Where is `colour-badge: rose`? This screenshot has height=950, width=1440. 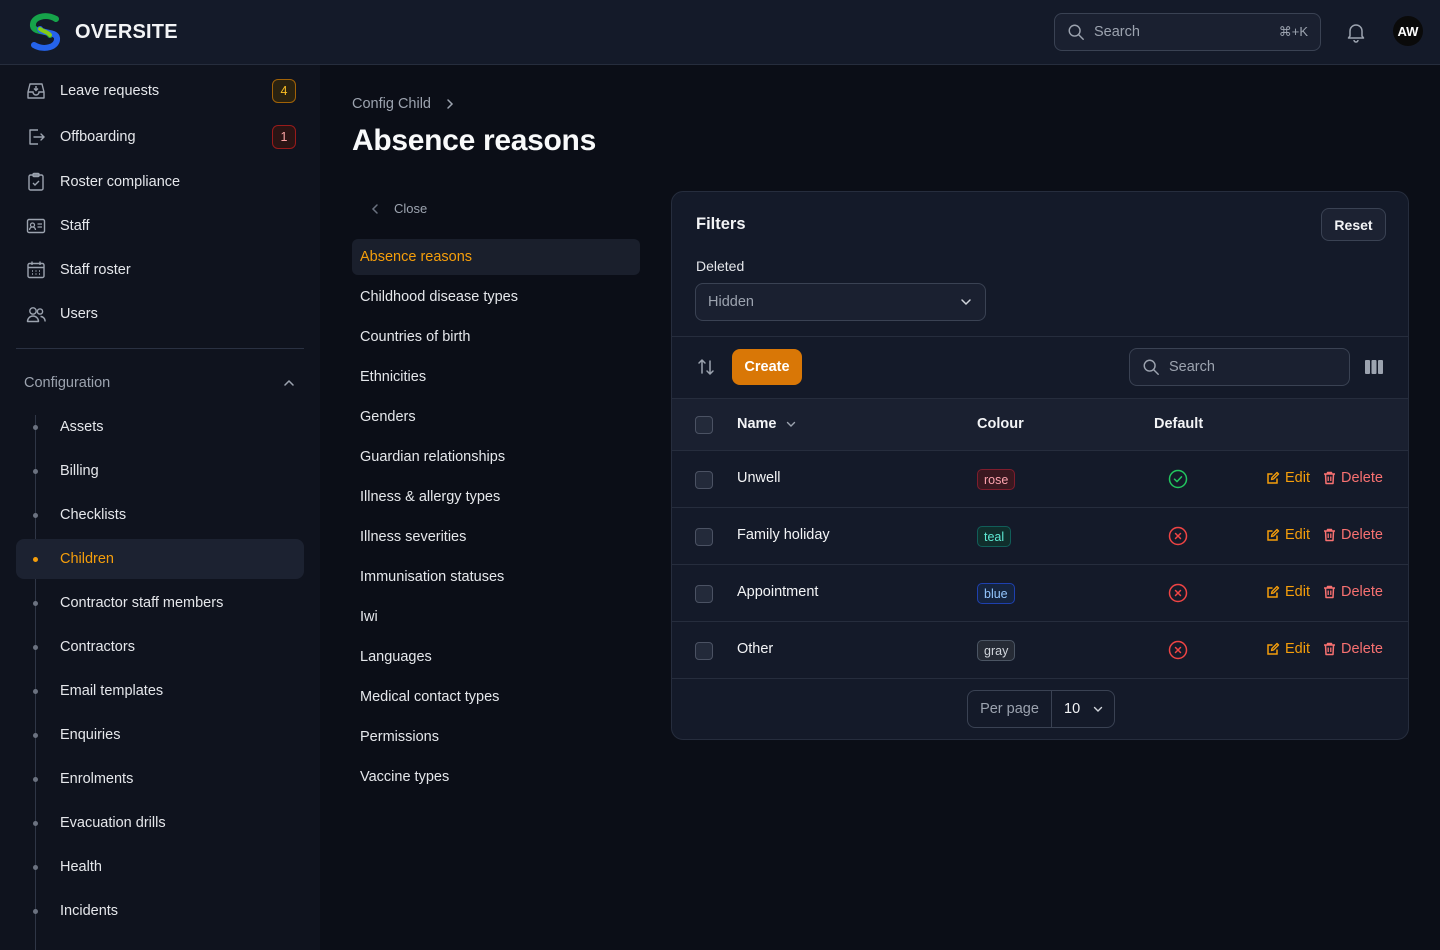
colour-badge: rose is located at coordinates (996, 479).